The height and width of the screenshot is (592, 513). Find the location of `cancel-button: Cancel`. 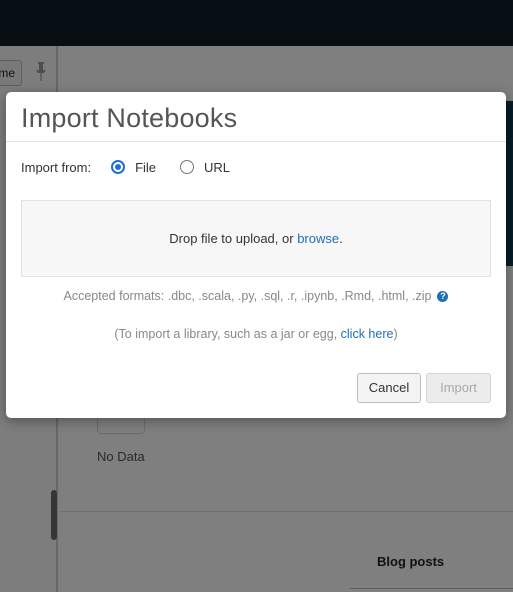

cancel-button: Cancel is located at coordinates (389, 388).